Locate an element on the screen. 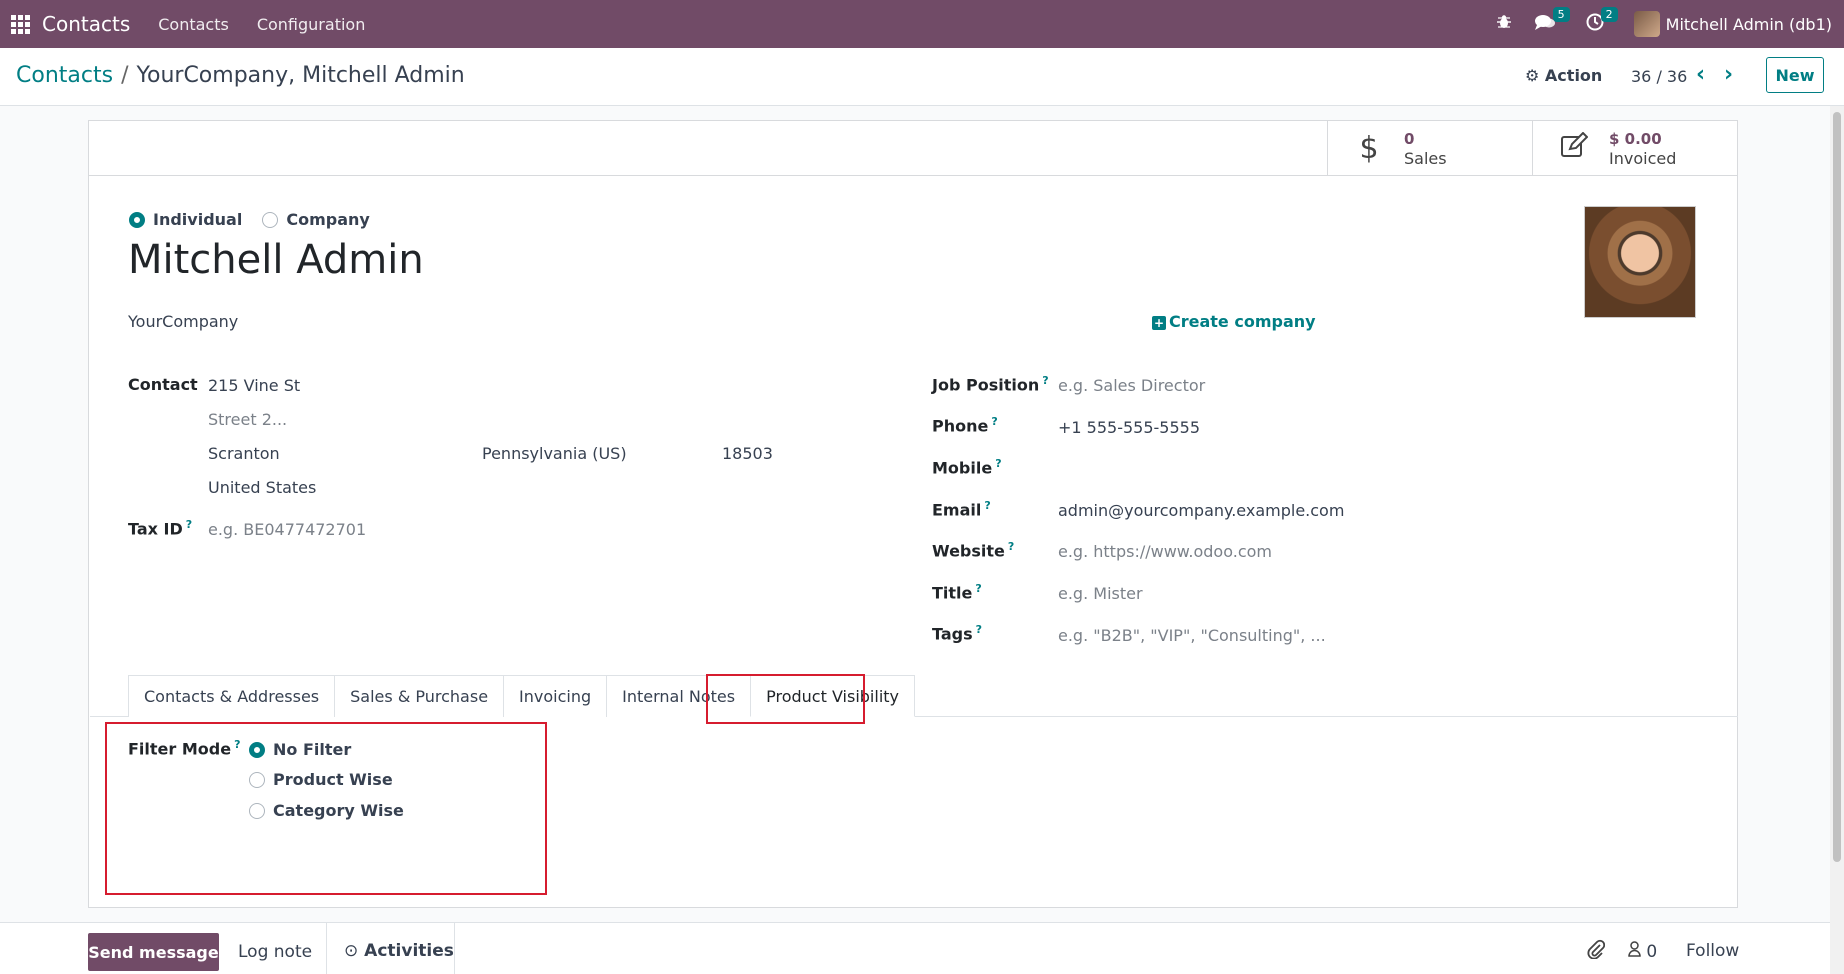  title-label: Title? is located at coordinates (957, 592).